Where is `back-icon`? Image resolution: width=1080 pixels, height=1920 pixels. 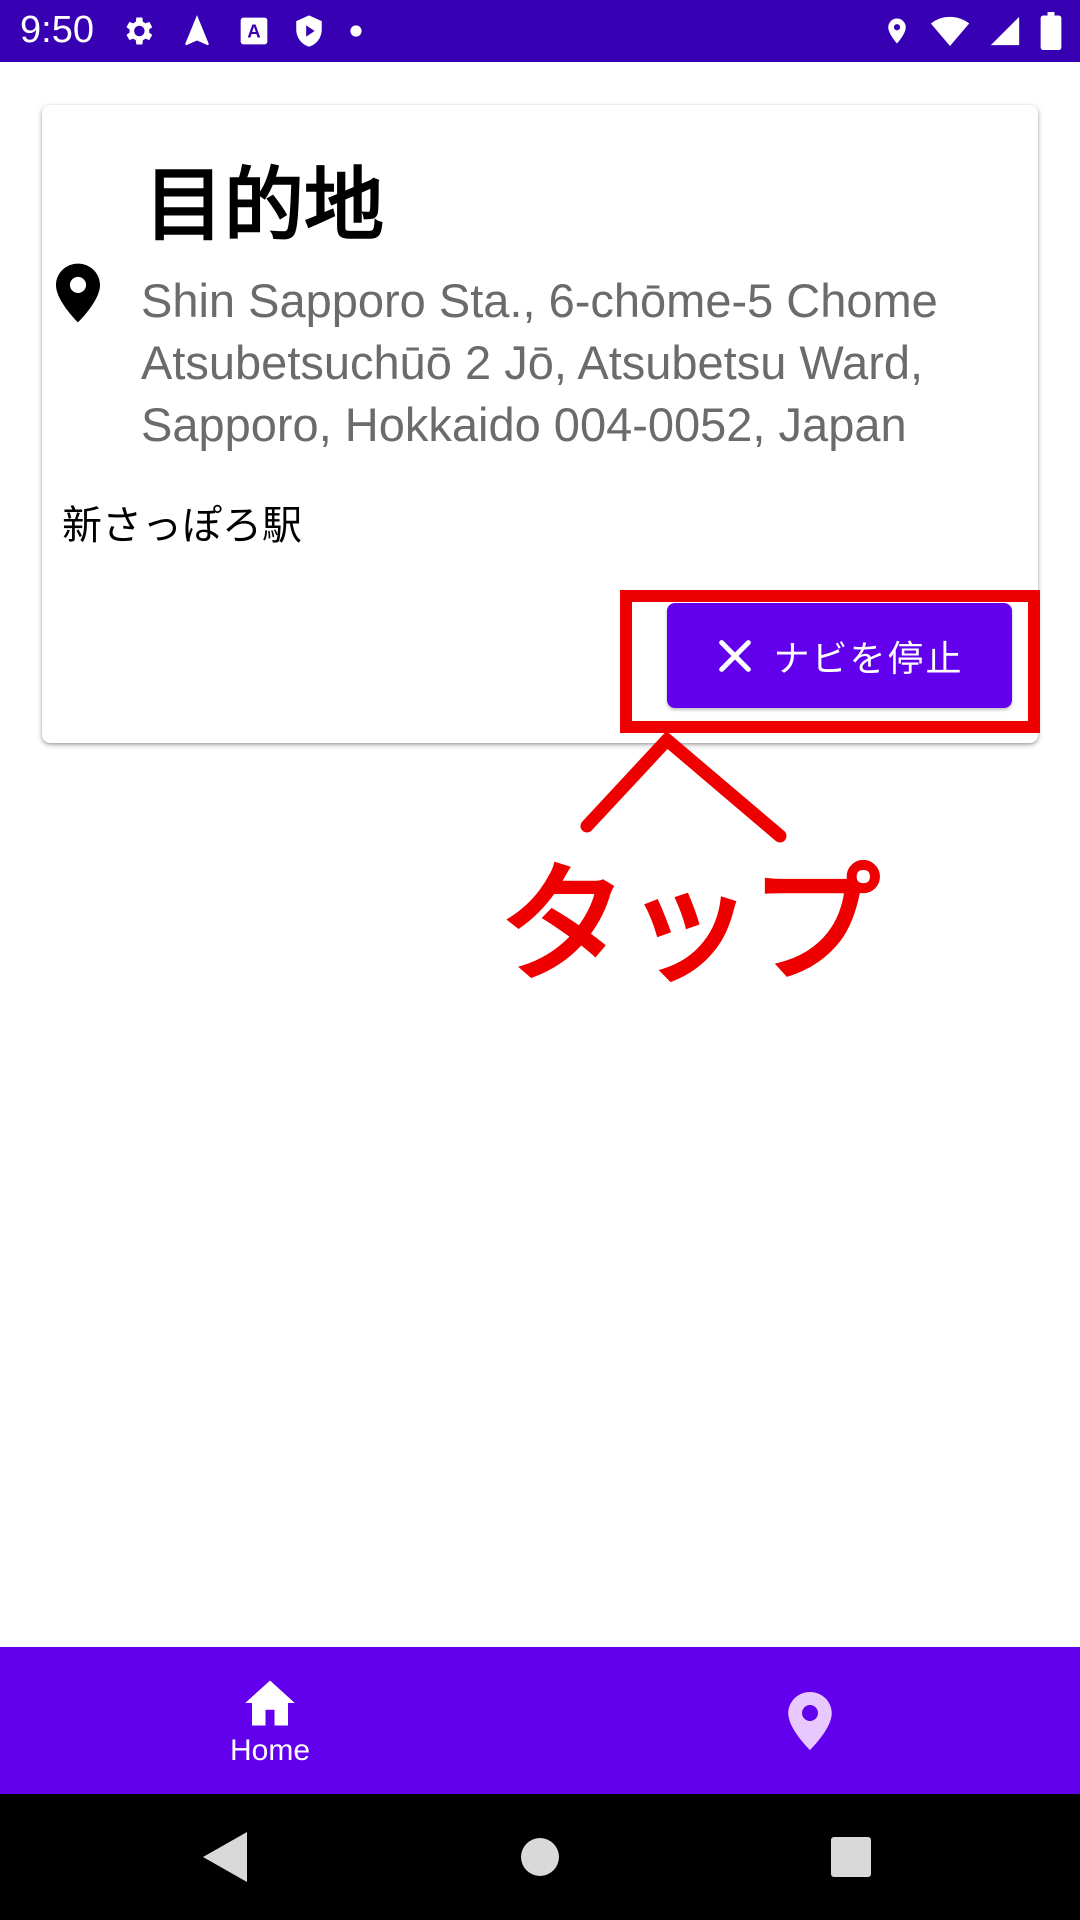
back-icon is located at coordinates (225, 1857).